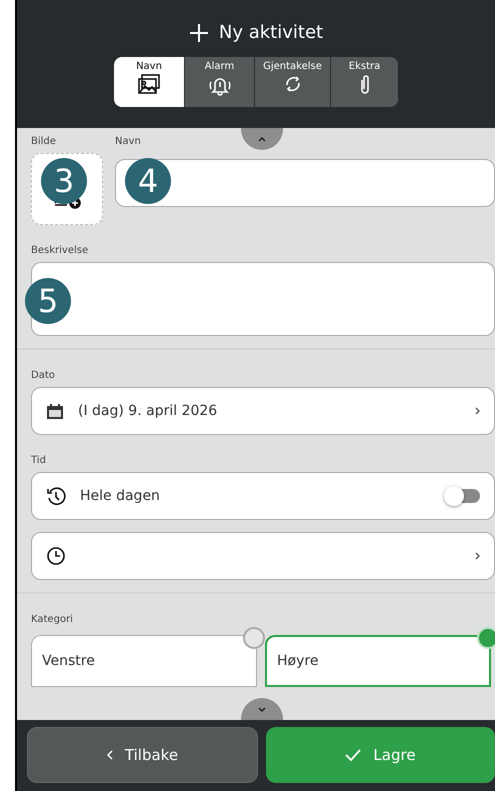 The image size is (495, 791). I want to click on description-input, so click(263, 299).